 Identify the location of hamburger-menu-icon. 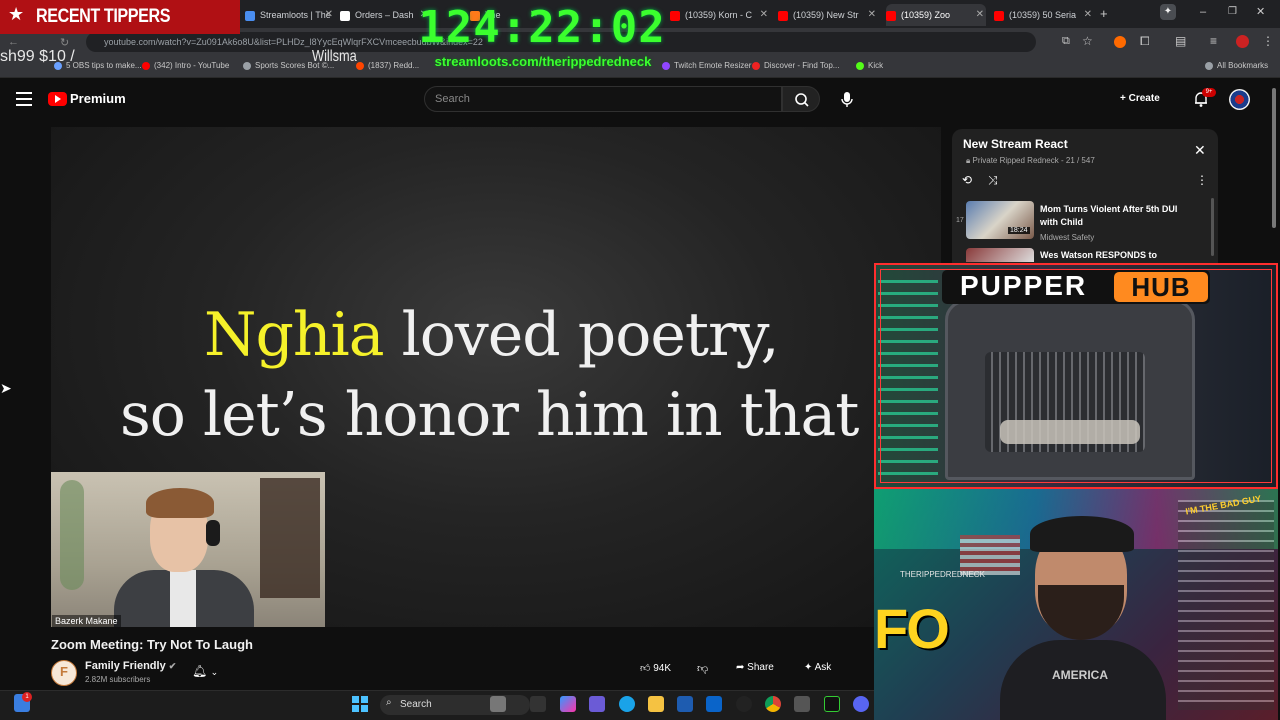
(24, 99).